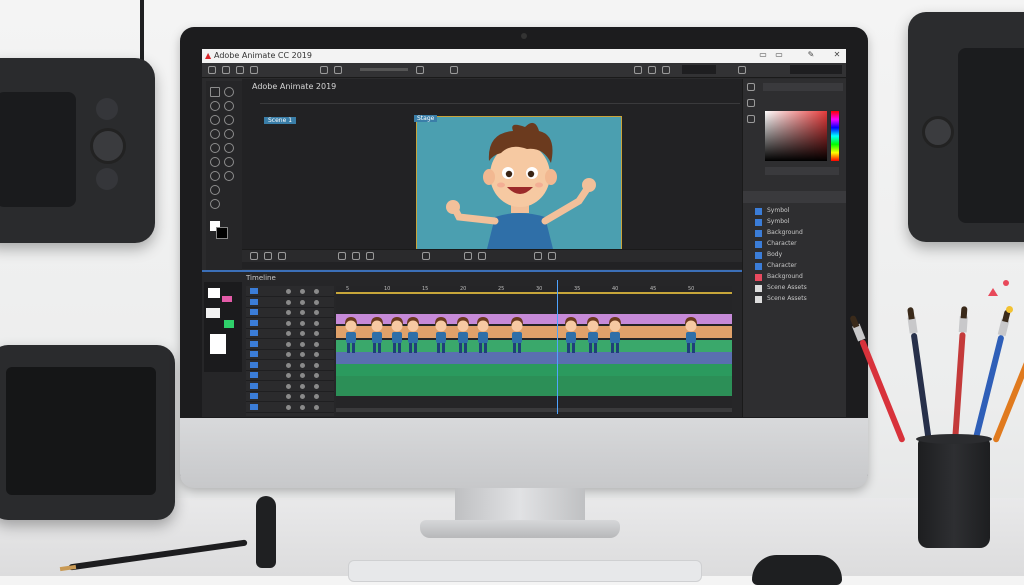 This screenshot has width=1024, height=585. Describe the element at coordinates (482, 256) in the screenshot. I see `easing-icon` at that location.